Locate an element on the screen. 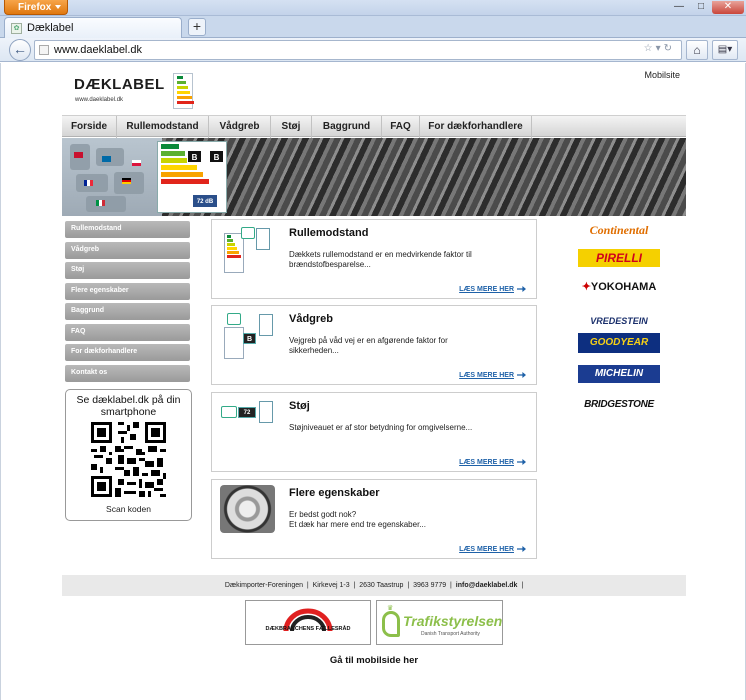 This screenshot has width=746, height=700. fuel-pump-icon is located at coordinates (248, 233).